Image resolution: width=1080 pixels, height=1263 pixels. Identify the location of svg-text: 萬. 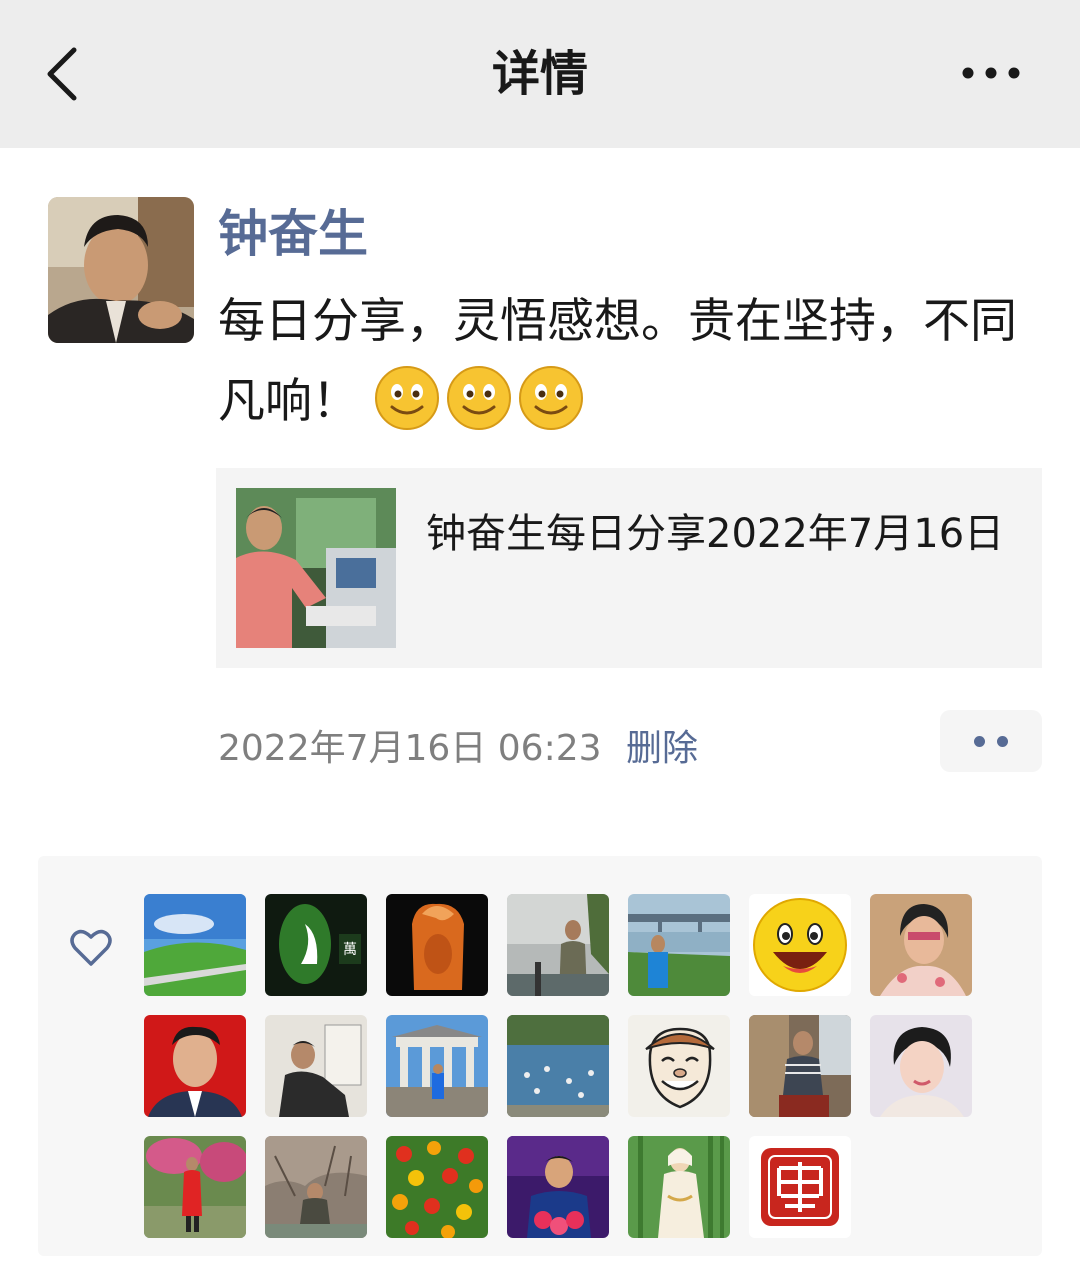
(350, 950).